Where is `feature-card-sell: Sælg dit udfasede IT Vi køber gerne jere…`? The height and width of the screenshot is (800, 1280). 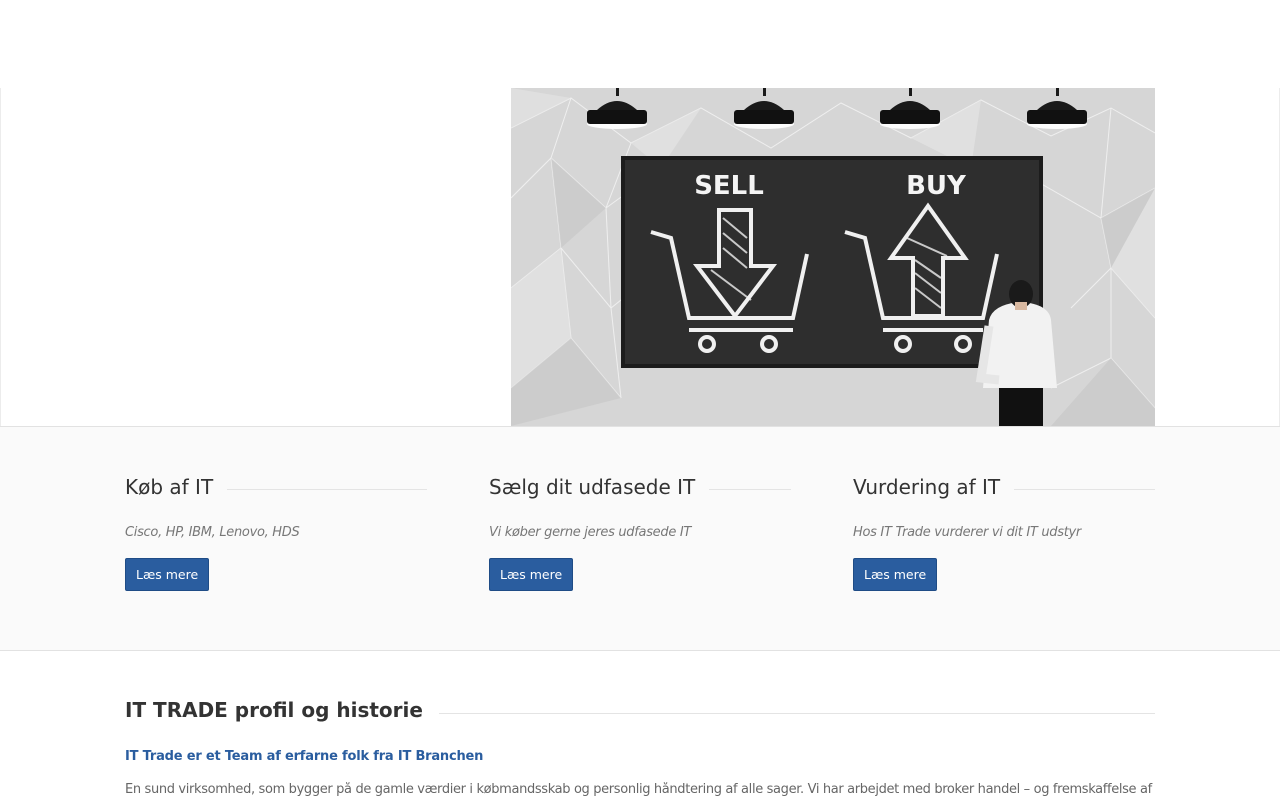
feature-card-sell: Sælg dit udfasede IT Vi køber gerne jere… is located at coordinates (640, 533).